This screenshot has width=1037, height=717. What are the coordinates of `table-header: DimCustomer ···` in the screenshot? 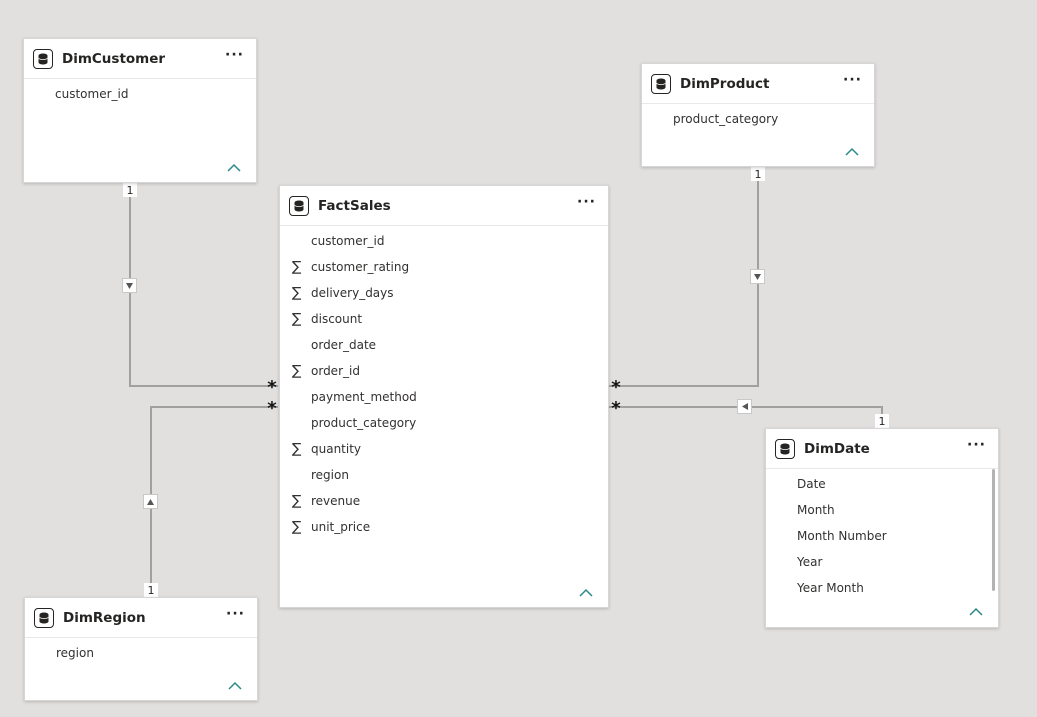 It's located at (140, 59).